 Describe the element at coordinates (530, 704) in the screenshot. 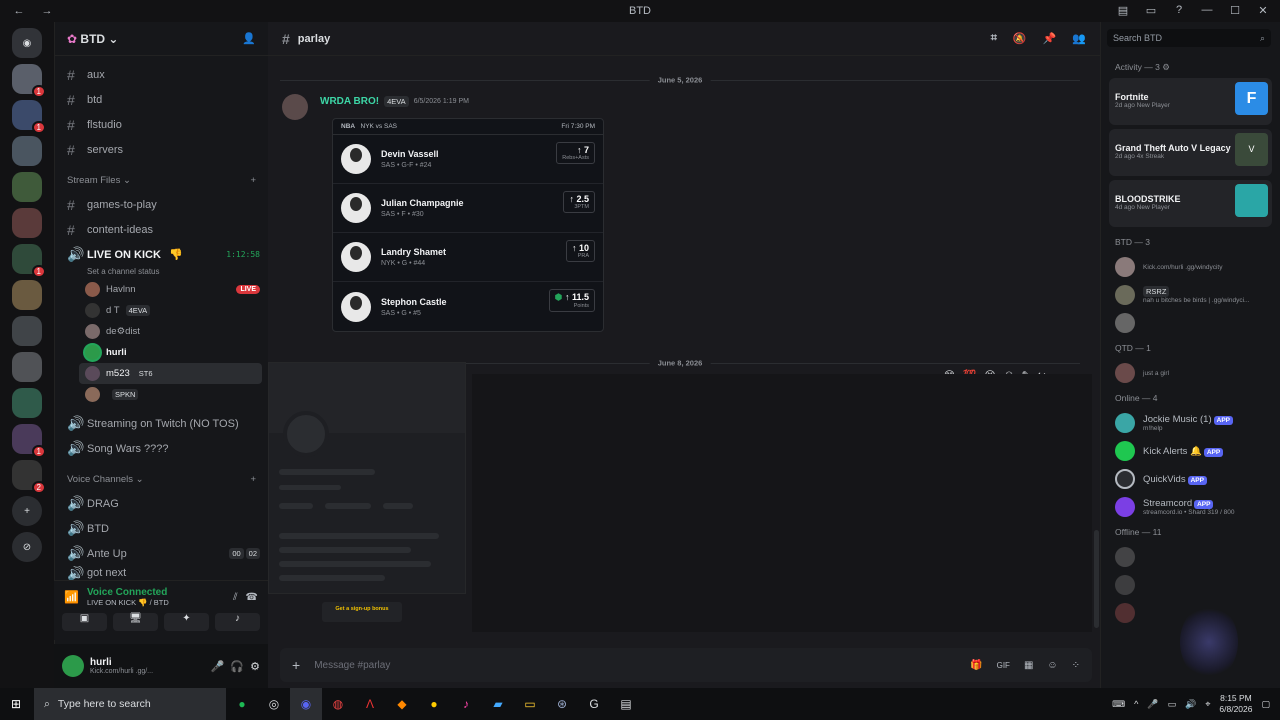

I see `file-explorer-icon: ▭` at that location.